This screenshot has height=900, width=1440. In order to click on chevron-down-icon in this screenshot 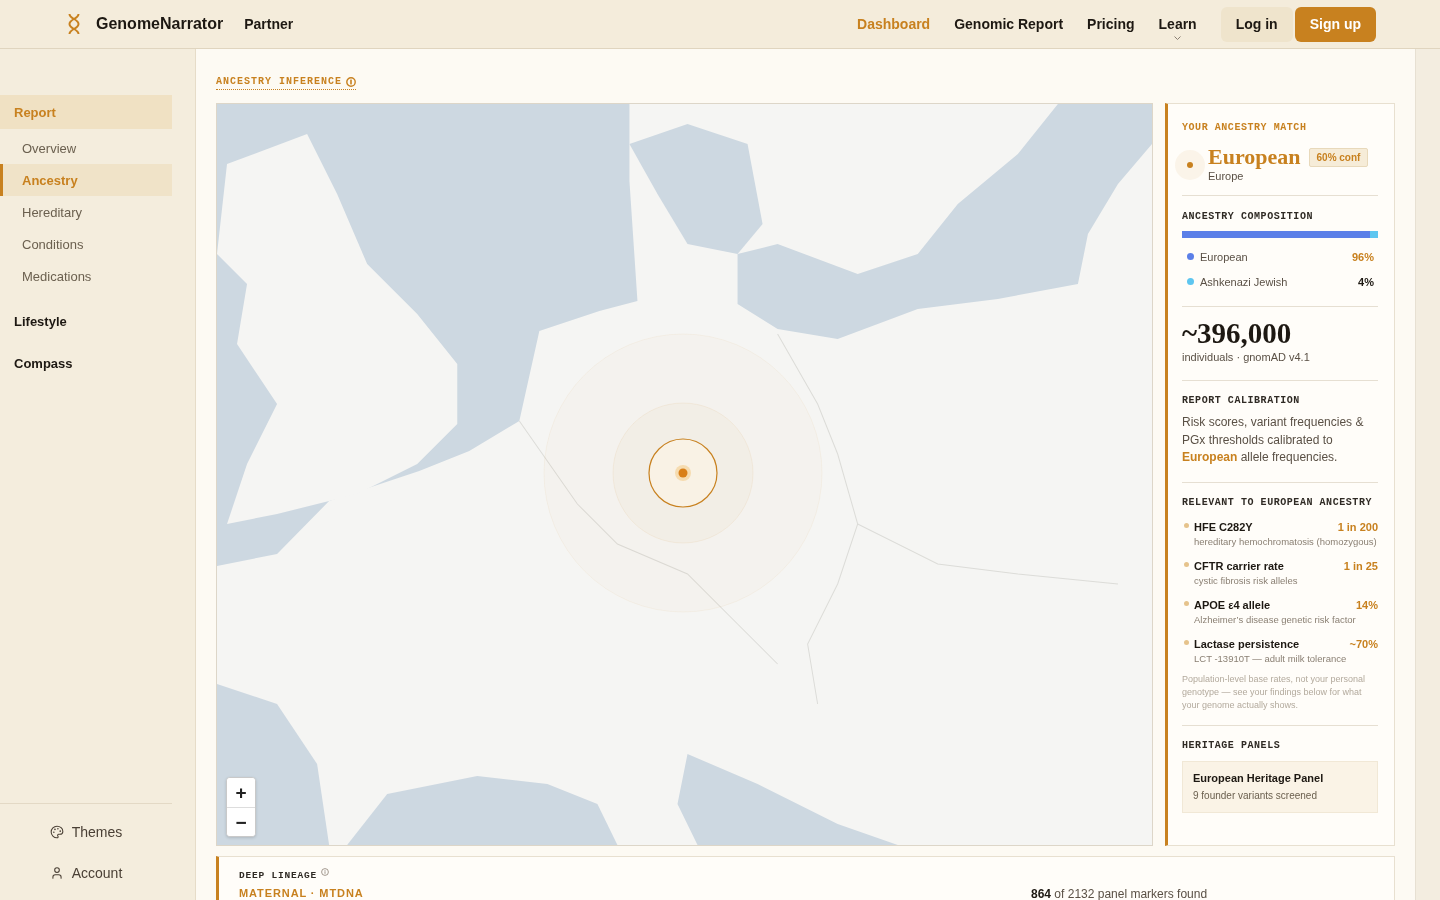, I will do `click(1178, 38)`.